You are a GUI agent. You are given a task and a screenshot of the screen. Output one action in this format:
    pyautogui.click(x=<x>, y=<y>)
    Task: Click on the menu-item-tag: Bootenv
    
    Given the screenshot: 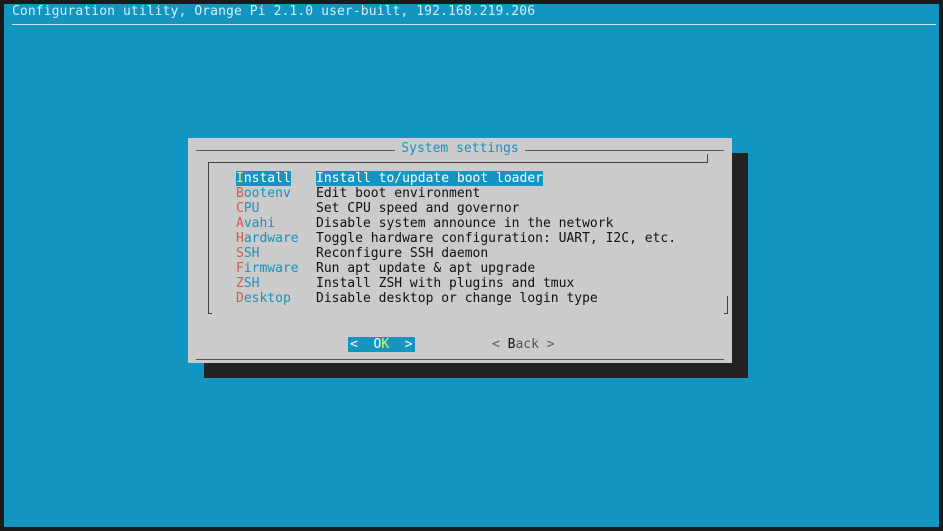 What is the action you would take?
    pyautogui.click(x=263, y=193)
    